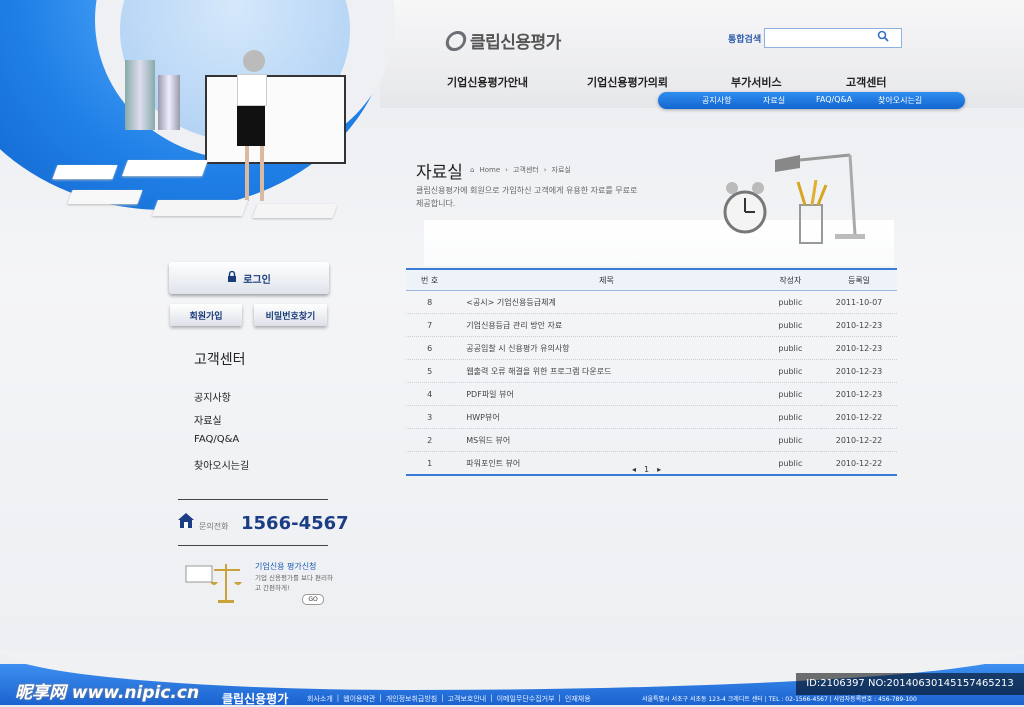  What do you see at coordinates (515, 43) in the screenshot?
I see `logo-text: 클립신용평가` at bounding box center [515, 43].